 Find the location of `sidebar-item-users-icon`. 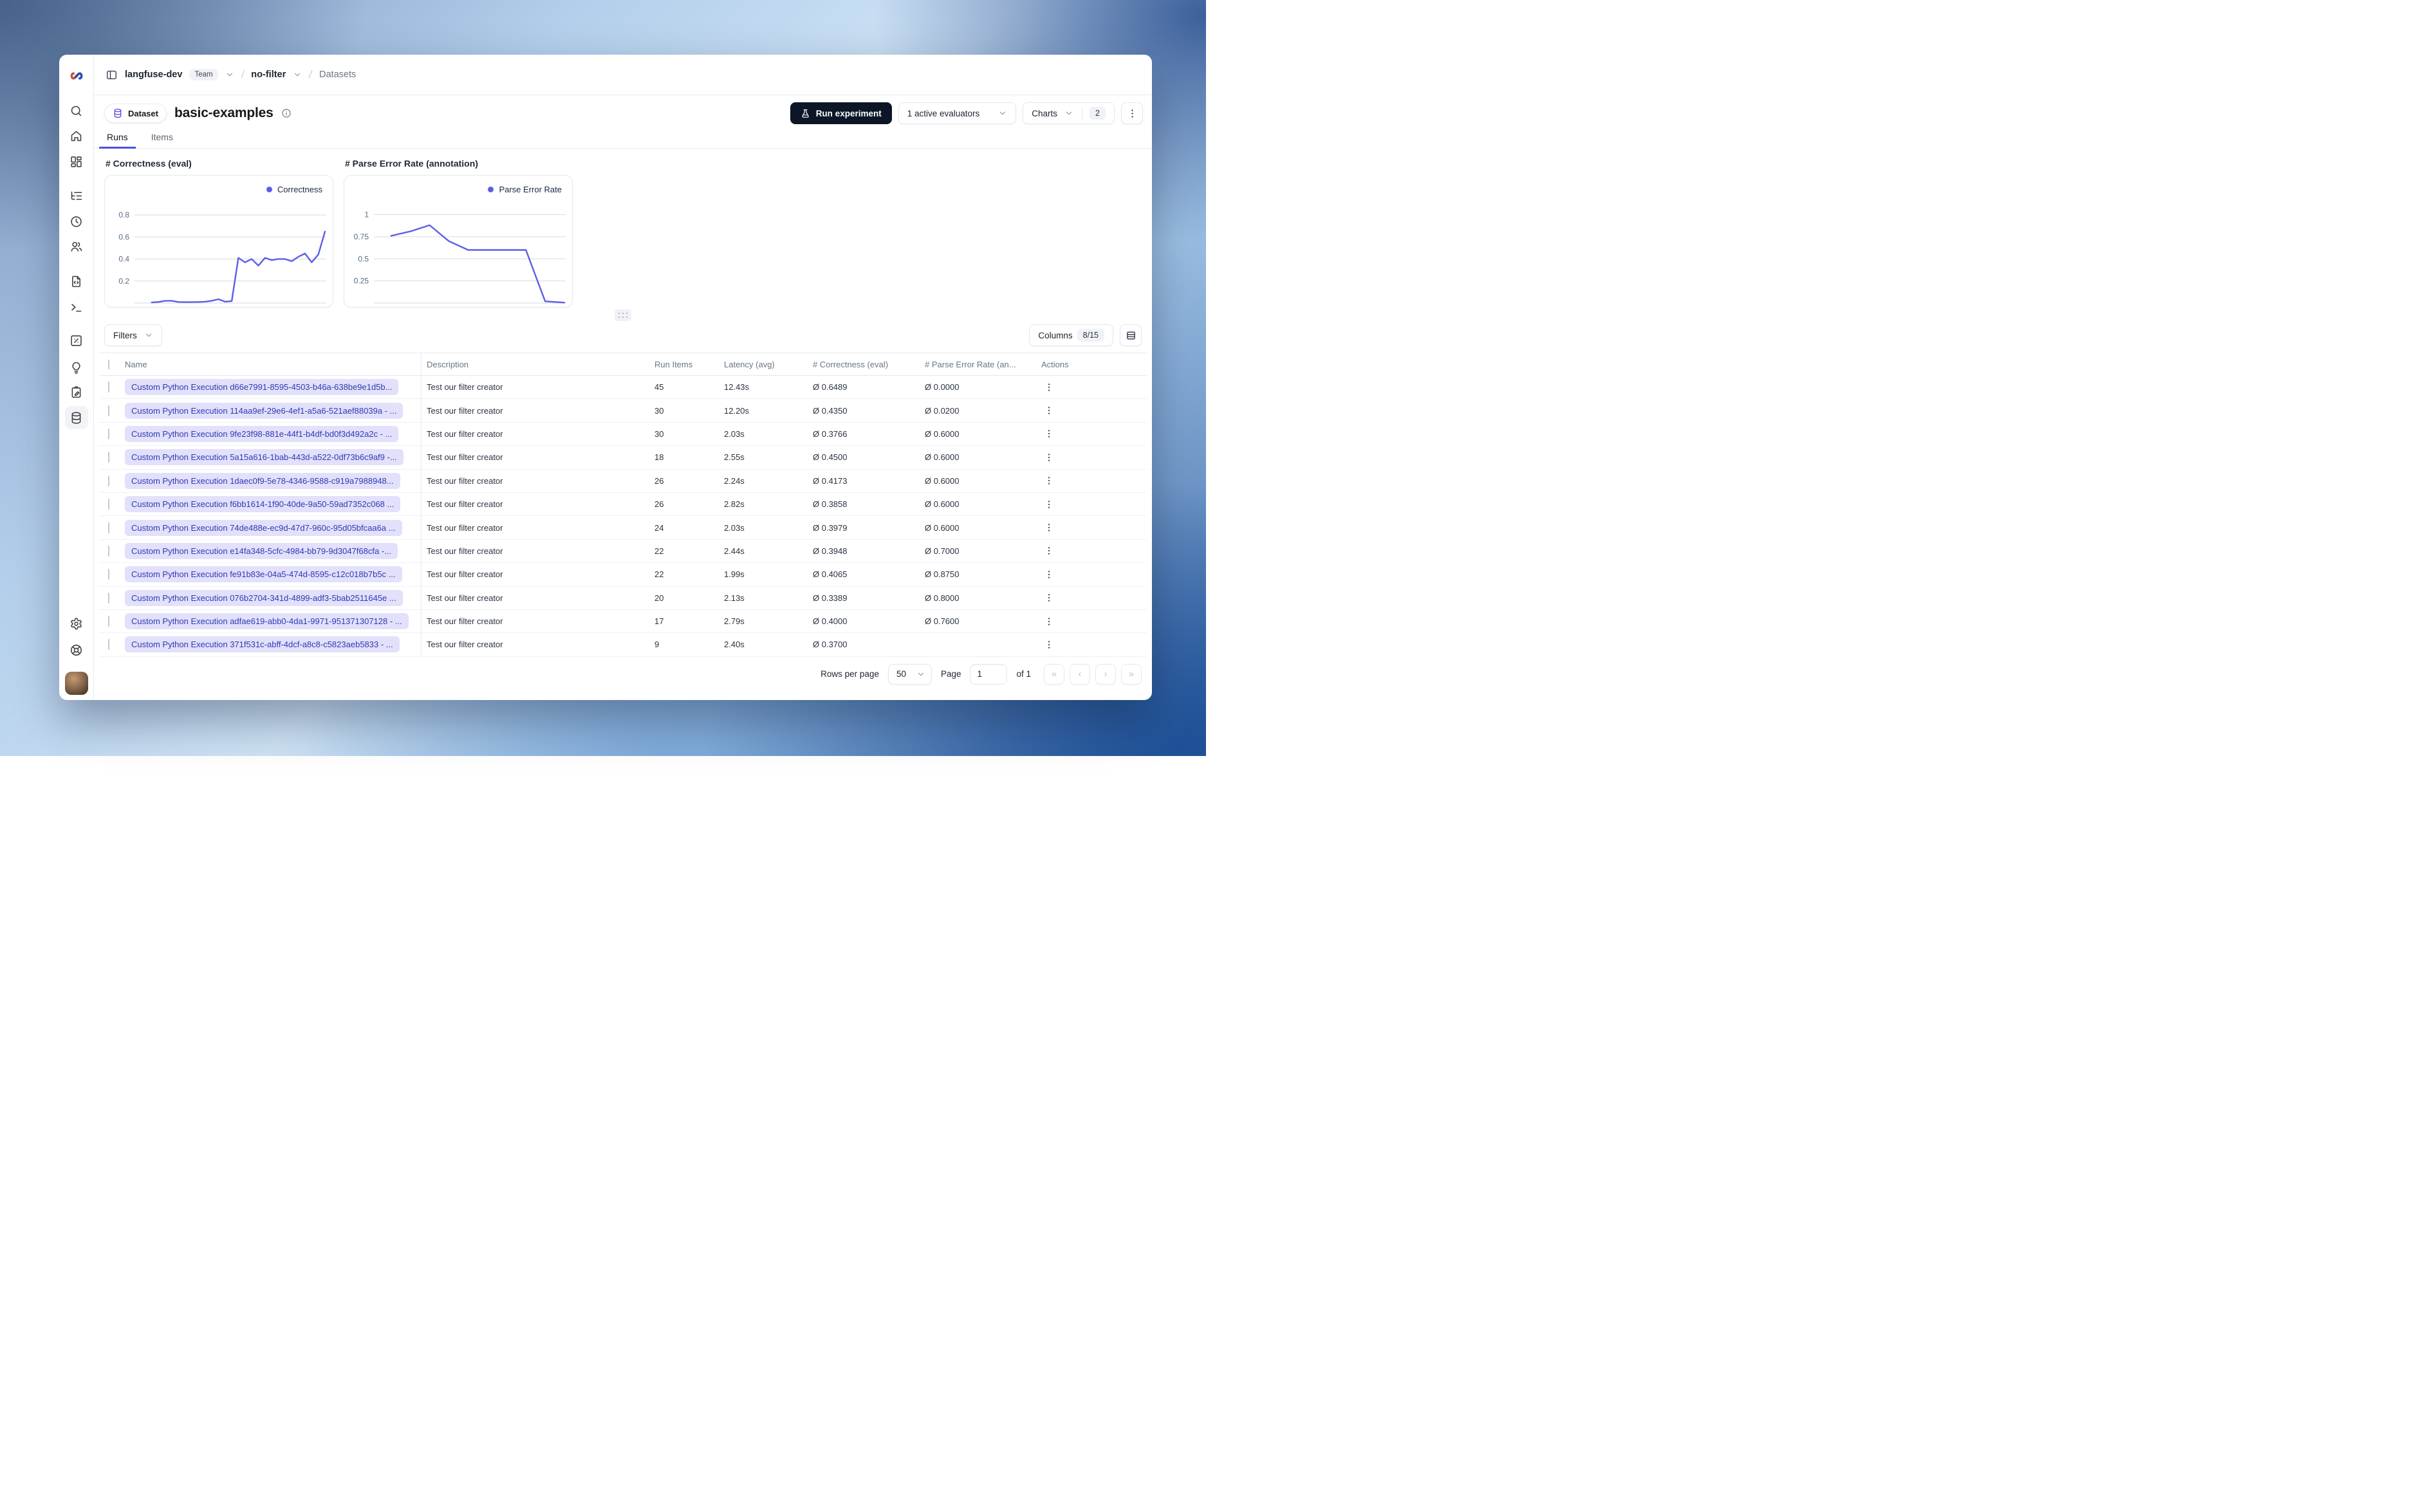

sidebar-item-users-icon is located at coordinates (76, 246).